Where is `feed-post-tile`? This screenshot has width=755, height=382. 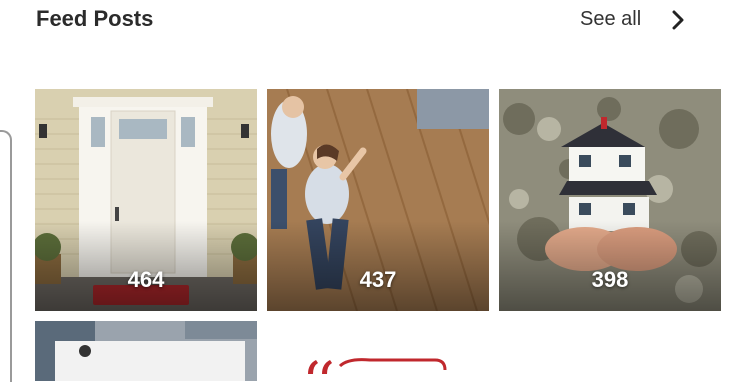
feed-post-tile is located at coordinates (146, 351).